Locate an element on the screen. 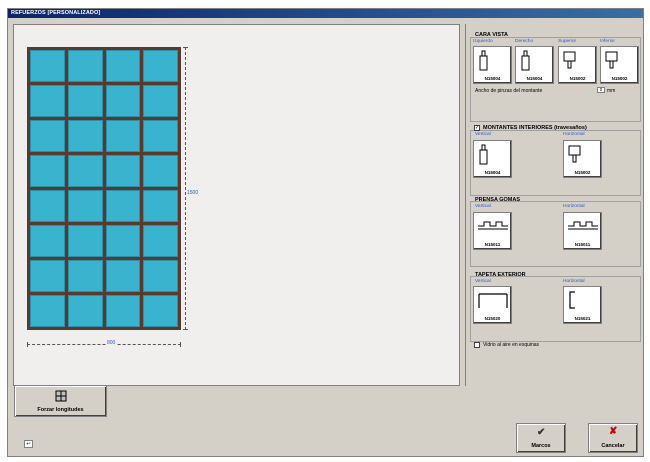 Image resolution: width=650 pixels, height=462 pixels. marcos-label: Marcos is located at coordinates (541, 446).